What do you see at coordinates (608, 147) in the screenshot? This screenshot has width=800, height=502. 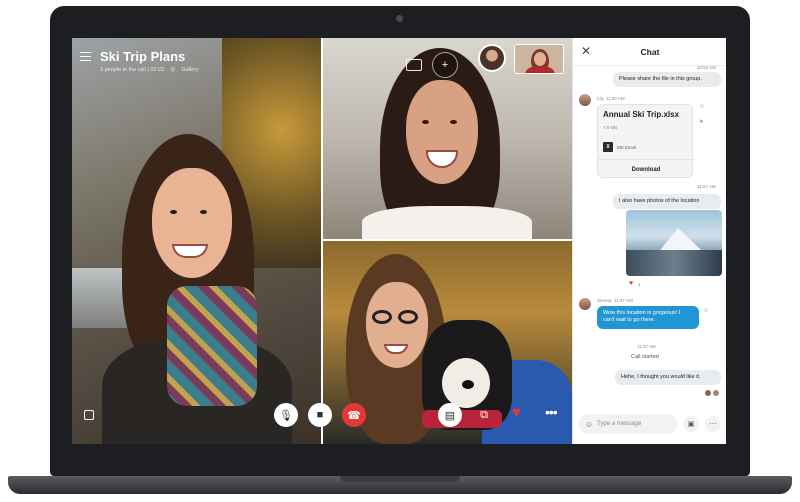 I see `excel-file-icon: X` at bounding box center [608, 147].